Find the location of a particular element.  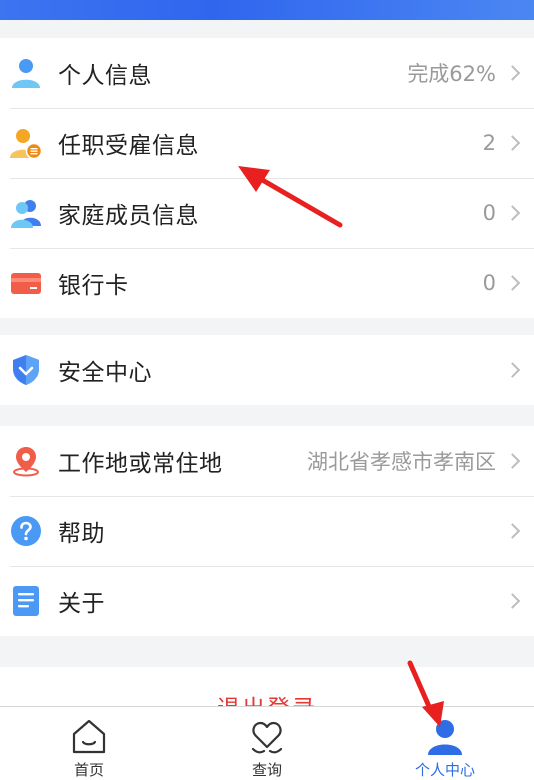

bank-card-icon is located at coordinates (26, 283).